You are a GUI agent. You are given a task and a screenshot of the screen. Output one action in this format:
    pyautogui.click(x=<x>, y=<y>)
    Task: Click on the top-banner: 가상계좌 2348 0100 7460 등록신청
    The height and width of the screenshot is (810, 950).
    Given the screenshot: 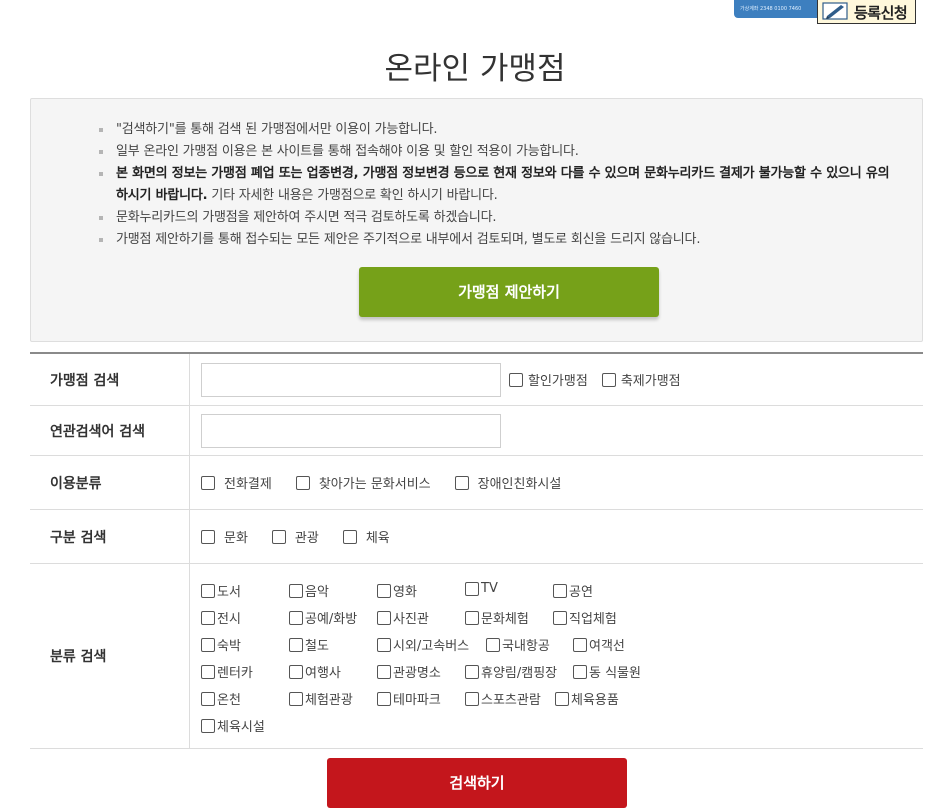 What is the action you would take?
    pyautogui.click(x=802, y=12)
    